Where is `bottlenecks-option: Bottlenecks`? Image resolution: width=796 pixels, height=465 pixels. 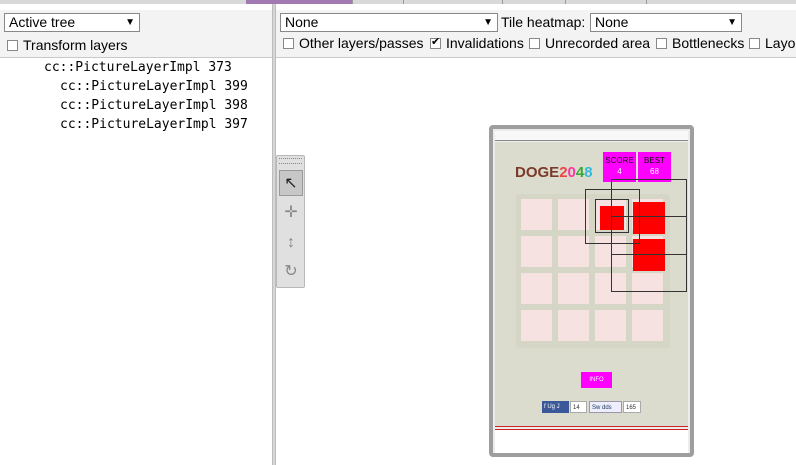
bottlenecks-option: Bottlenecks is located at coordinates (700, 43).